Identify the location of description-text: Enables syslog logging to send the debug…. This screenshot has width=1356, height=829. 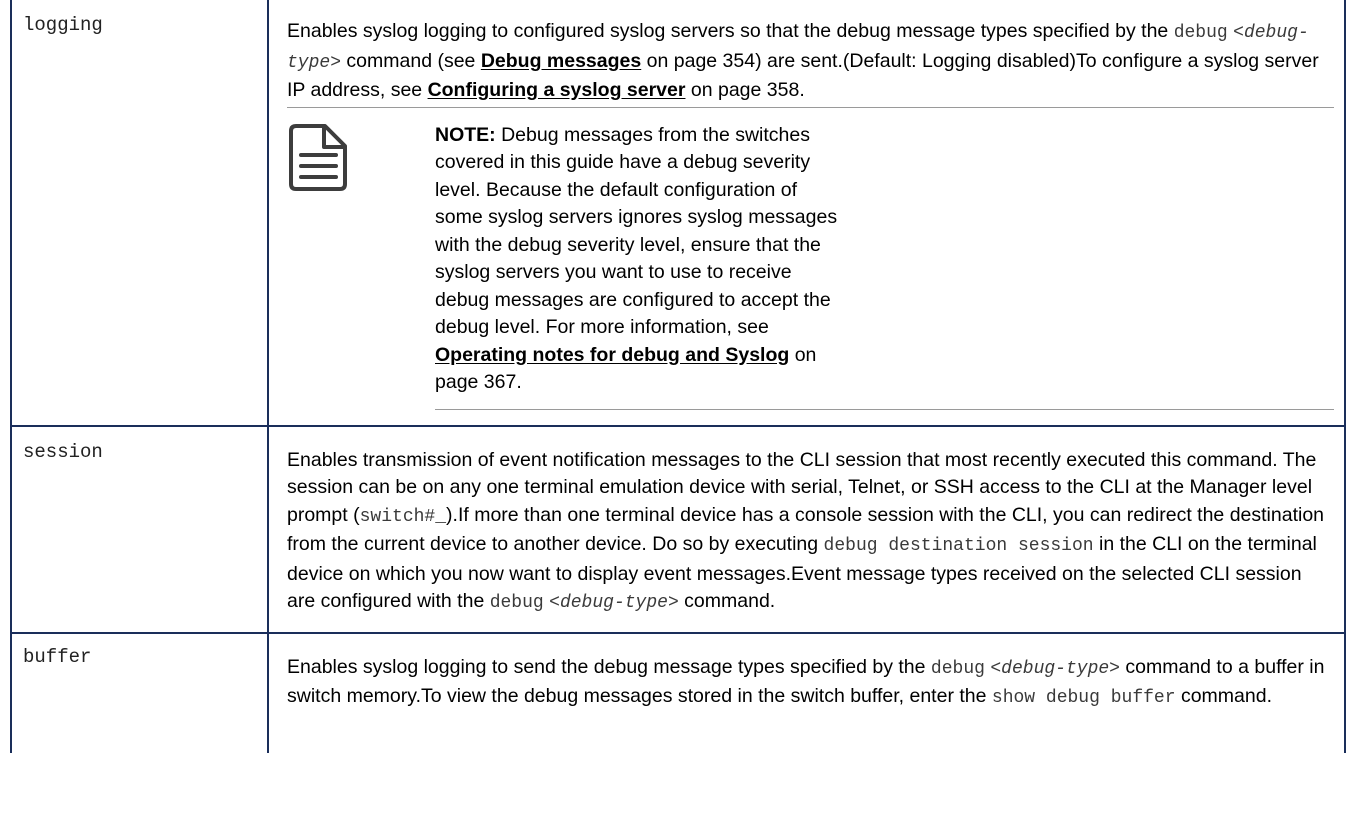
(806, 682).